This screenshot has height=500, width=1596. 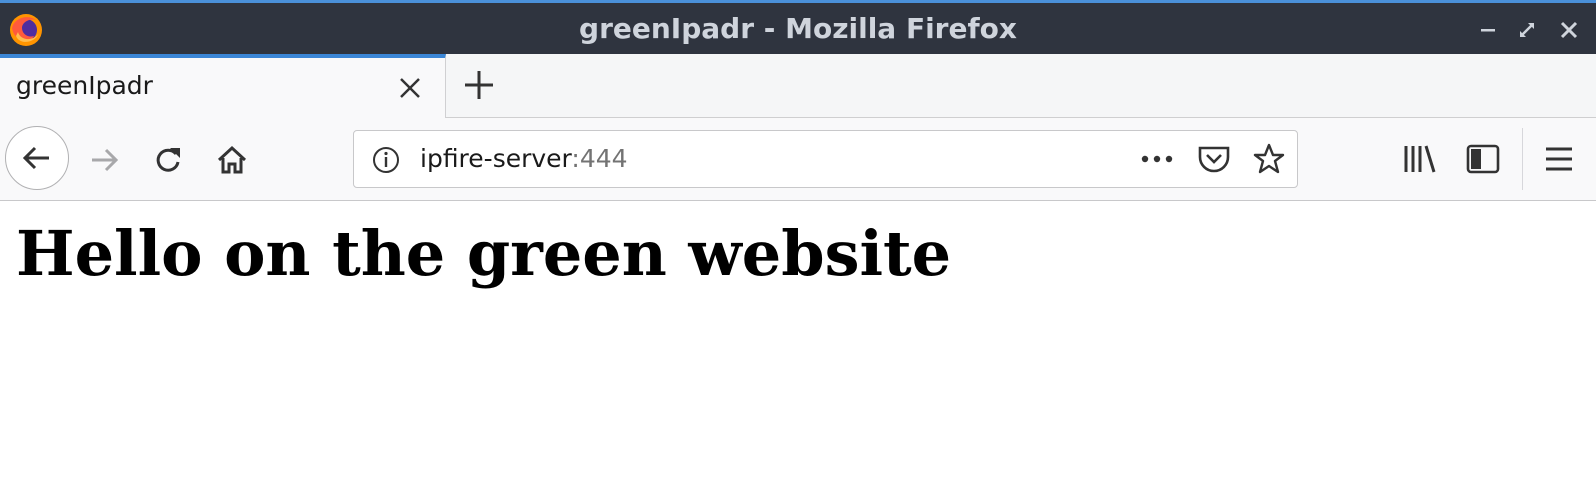 What do you see at coordinates (1419, 158) in the screenshot?
I see `library-icon` at bounding box center [1419, 158].